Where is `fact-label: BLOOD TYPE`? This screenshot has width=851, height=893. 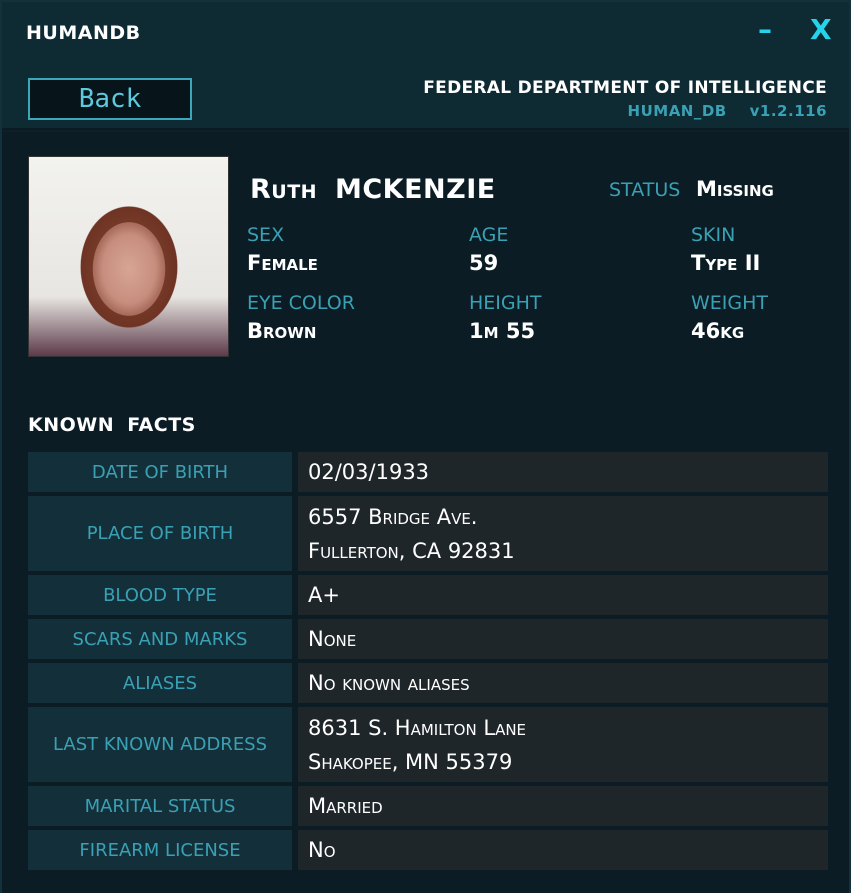
fact-label: BLOOD TYPE is located at coordinates (160, 595).